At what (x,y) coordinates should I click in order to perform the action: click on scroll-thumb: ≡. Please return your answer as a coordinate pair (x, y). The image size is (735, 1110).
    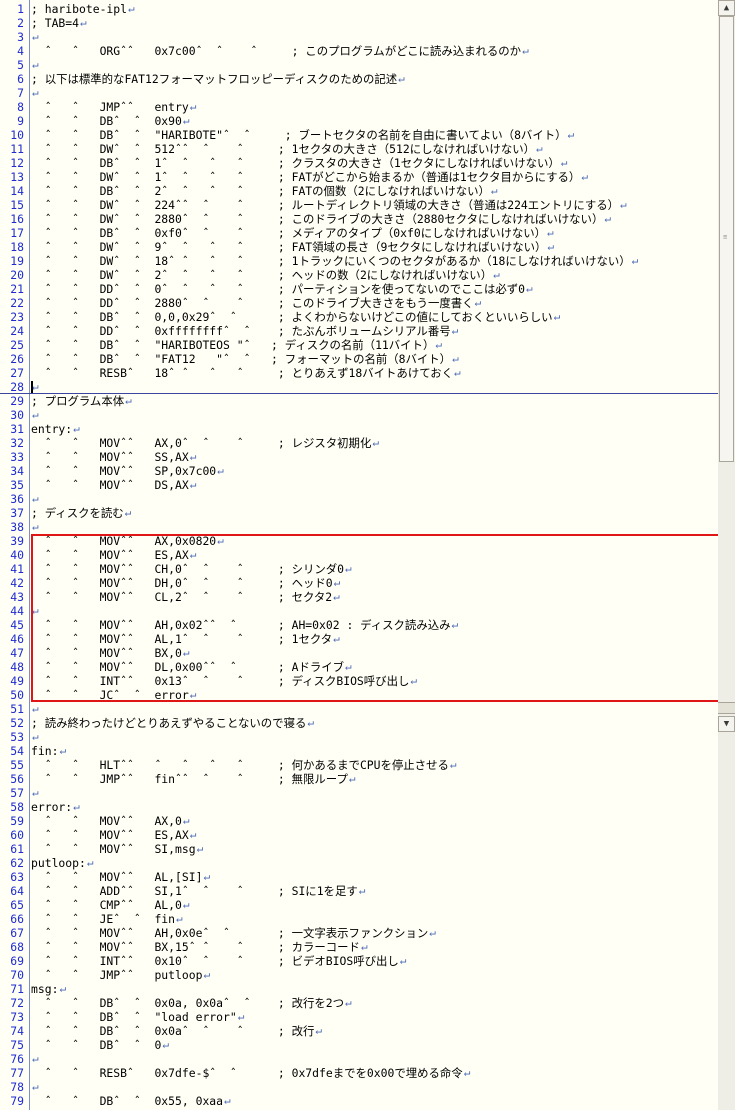
    Looking at the image, I should click on (726, 239).